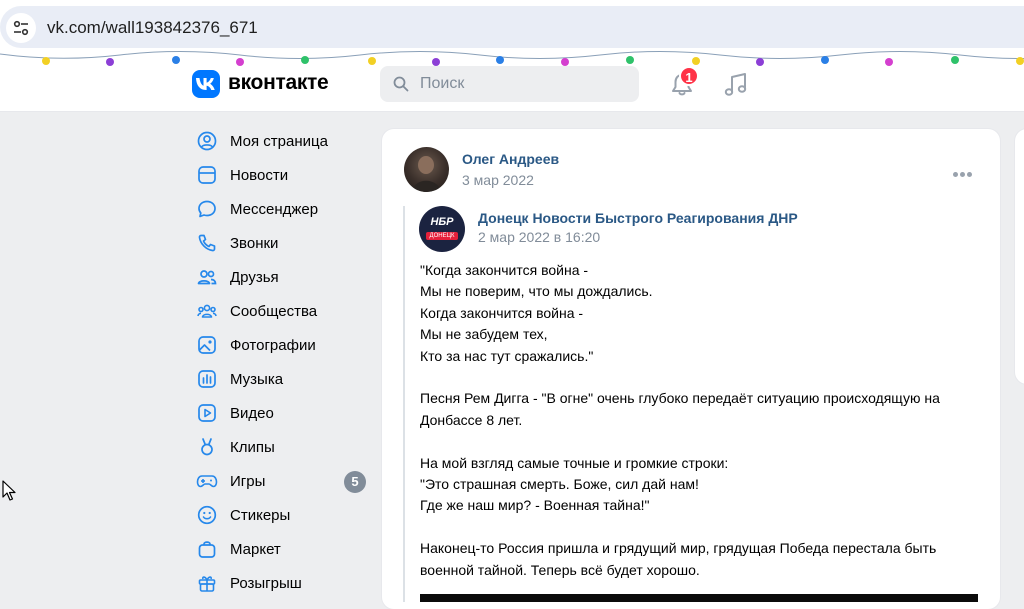  Describe the element at coordinates (525, 84) in the screenshot. I see `search-input` at that location.